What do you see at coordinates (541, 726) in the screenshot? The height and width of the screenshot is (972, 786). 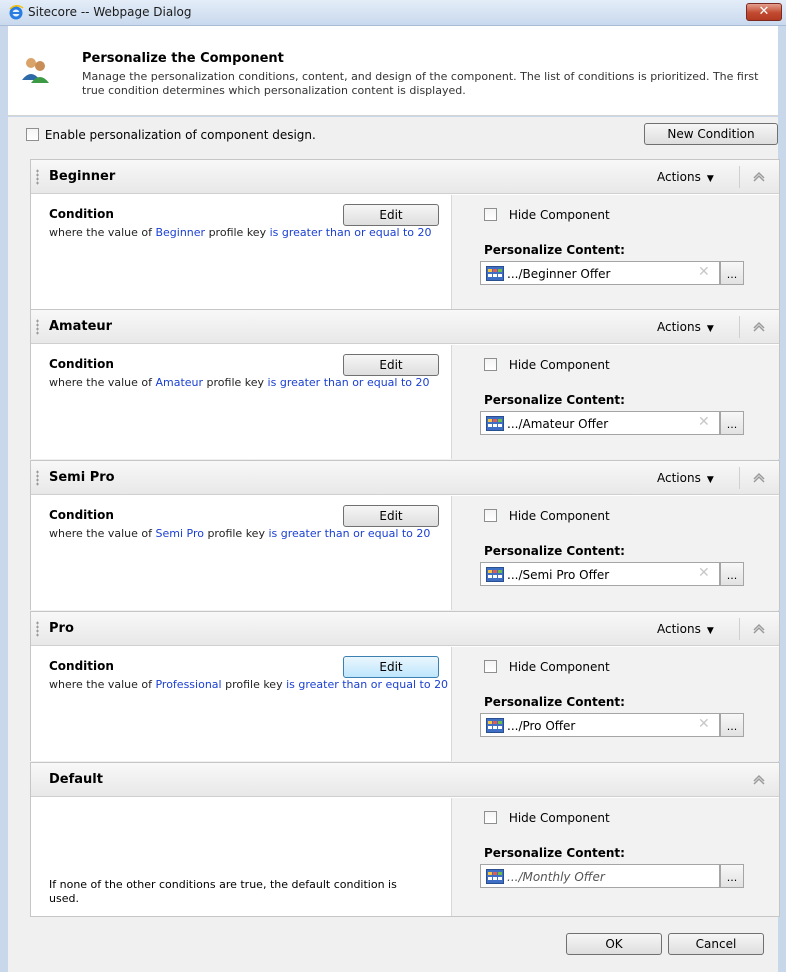 I see `personalize-content-value: .../Pro Offer` at bounding box center [541, 726].